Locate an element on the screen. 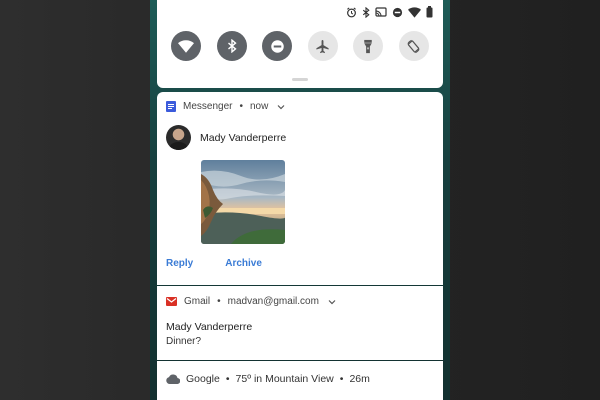  alarm-icon is located at coordinates (351, 12).